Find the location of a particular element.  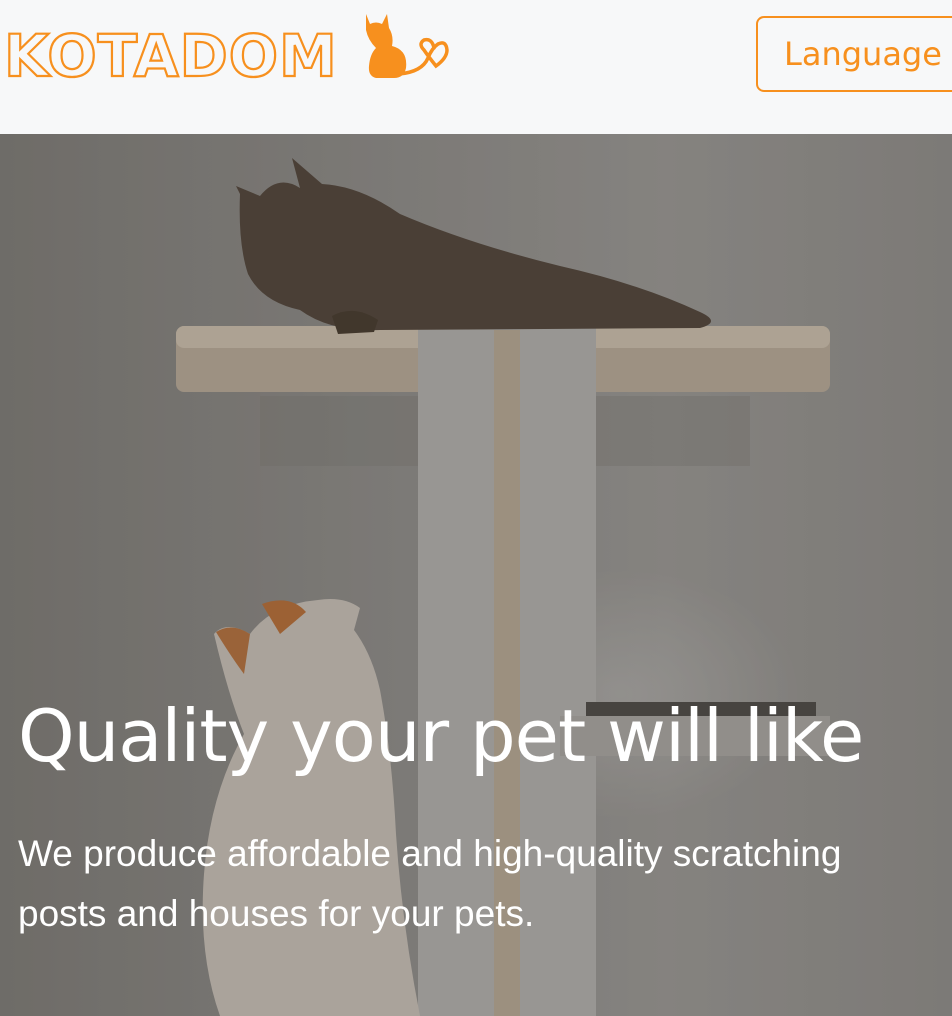

site-header: KOTADOM Language is located at coordinates (476, 67).